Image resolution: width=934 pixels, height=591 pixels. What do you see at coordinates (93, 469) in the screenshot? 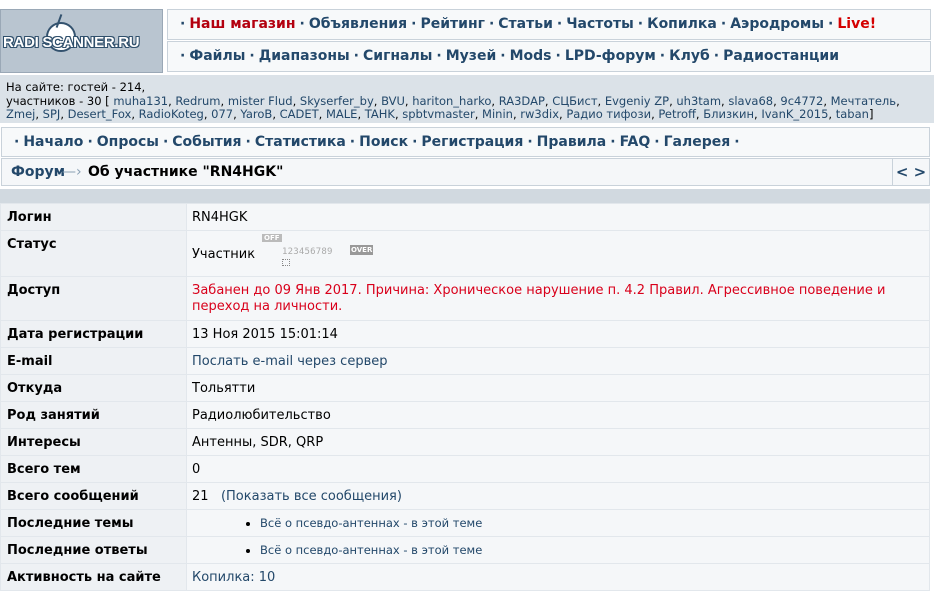
I see `topics-label: Всего тем` at bounding box center [93, 469].